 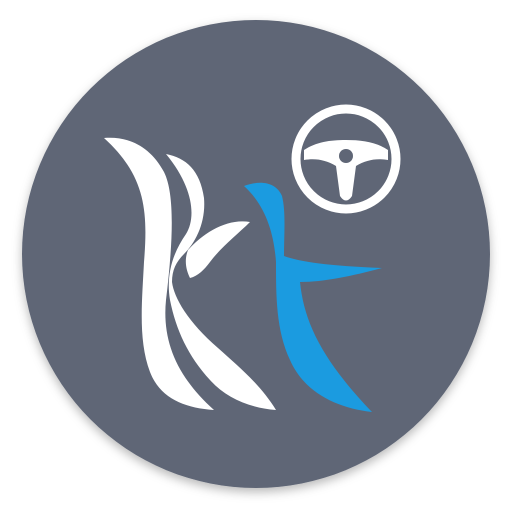 I want to click on steering-wheel-hub, so click(x=346, y=156).